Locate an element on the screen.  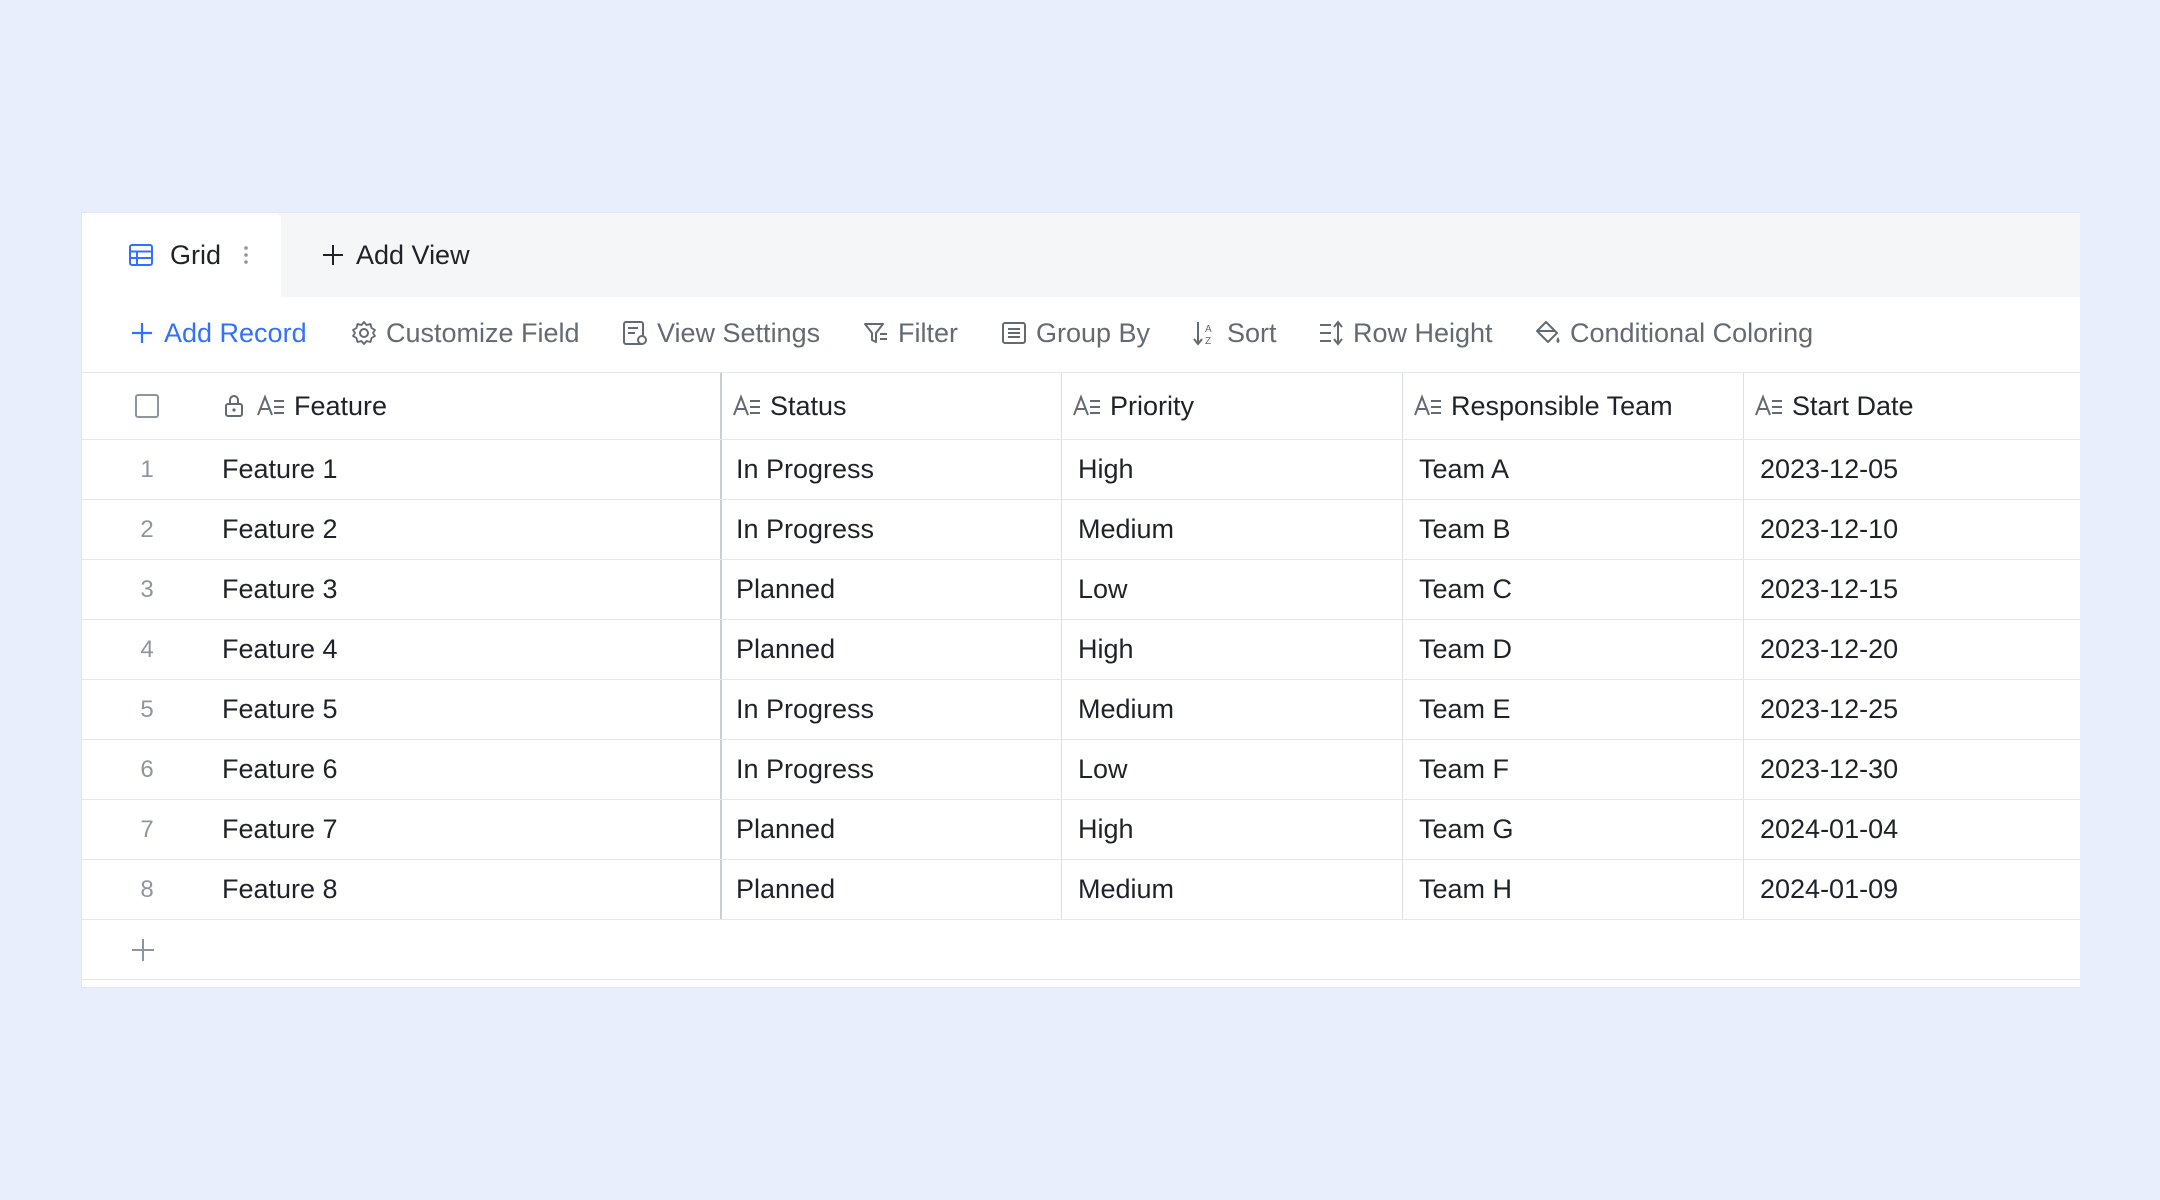
cell-responsible-team: Team H is located at coordinates (1572, 889).